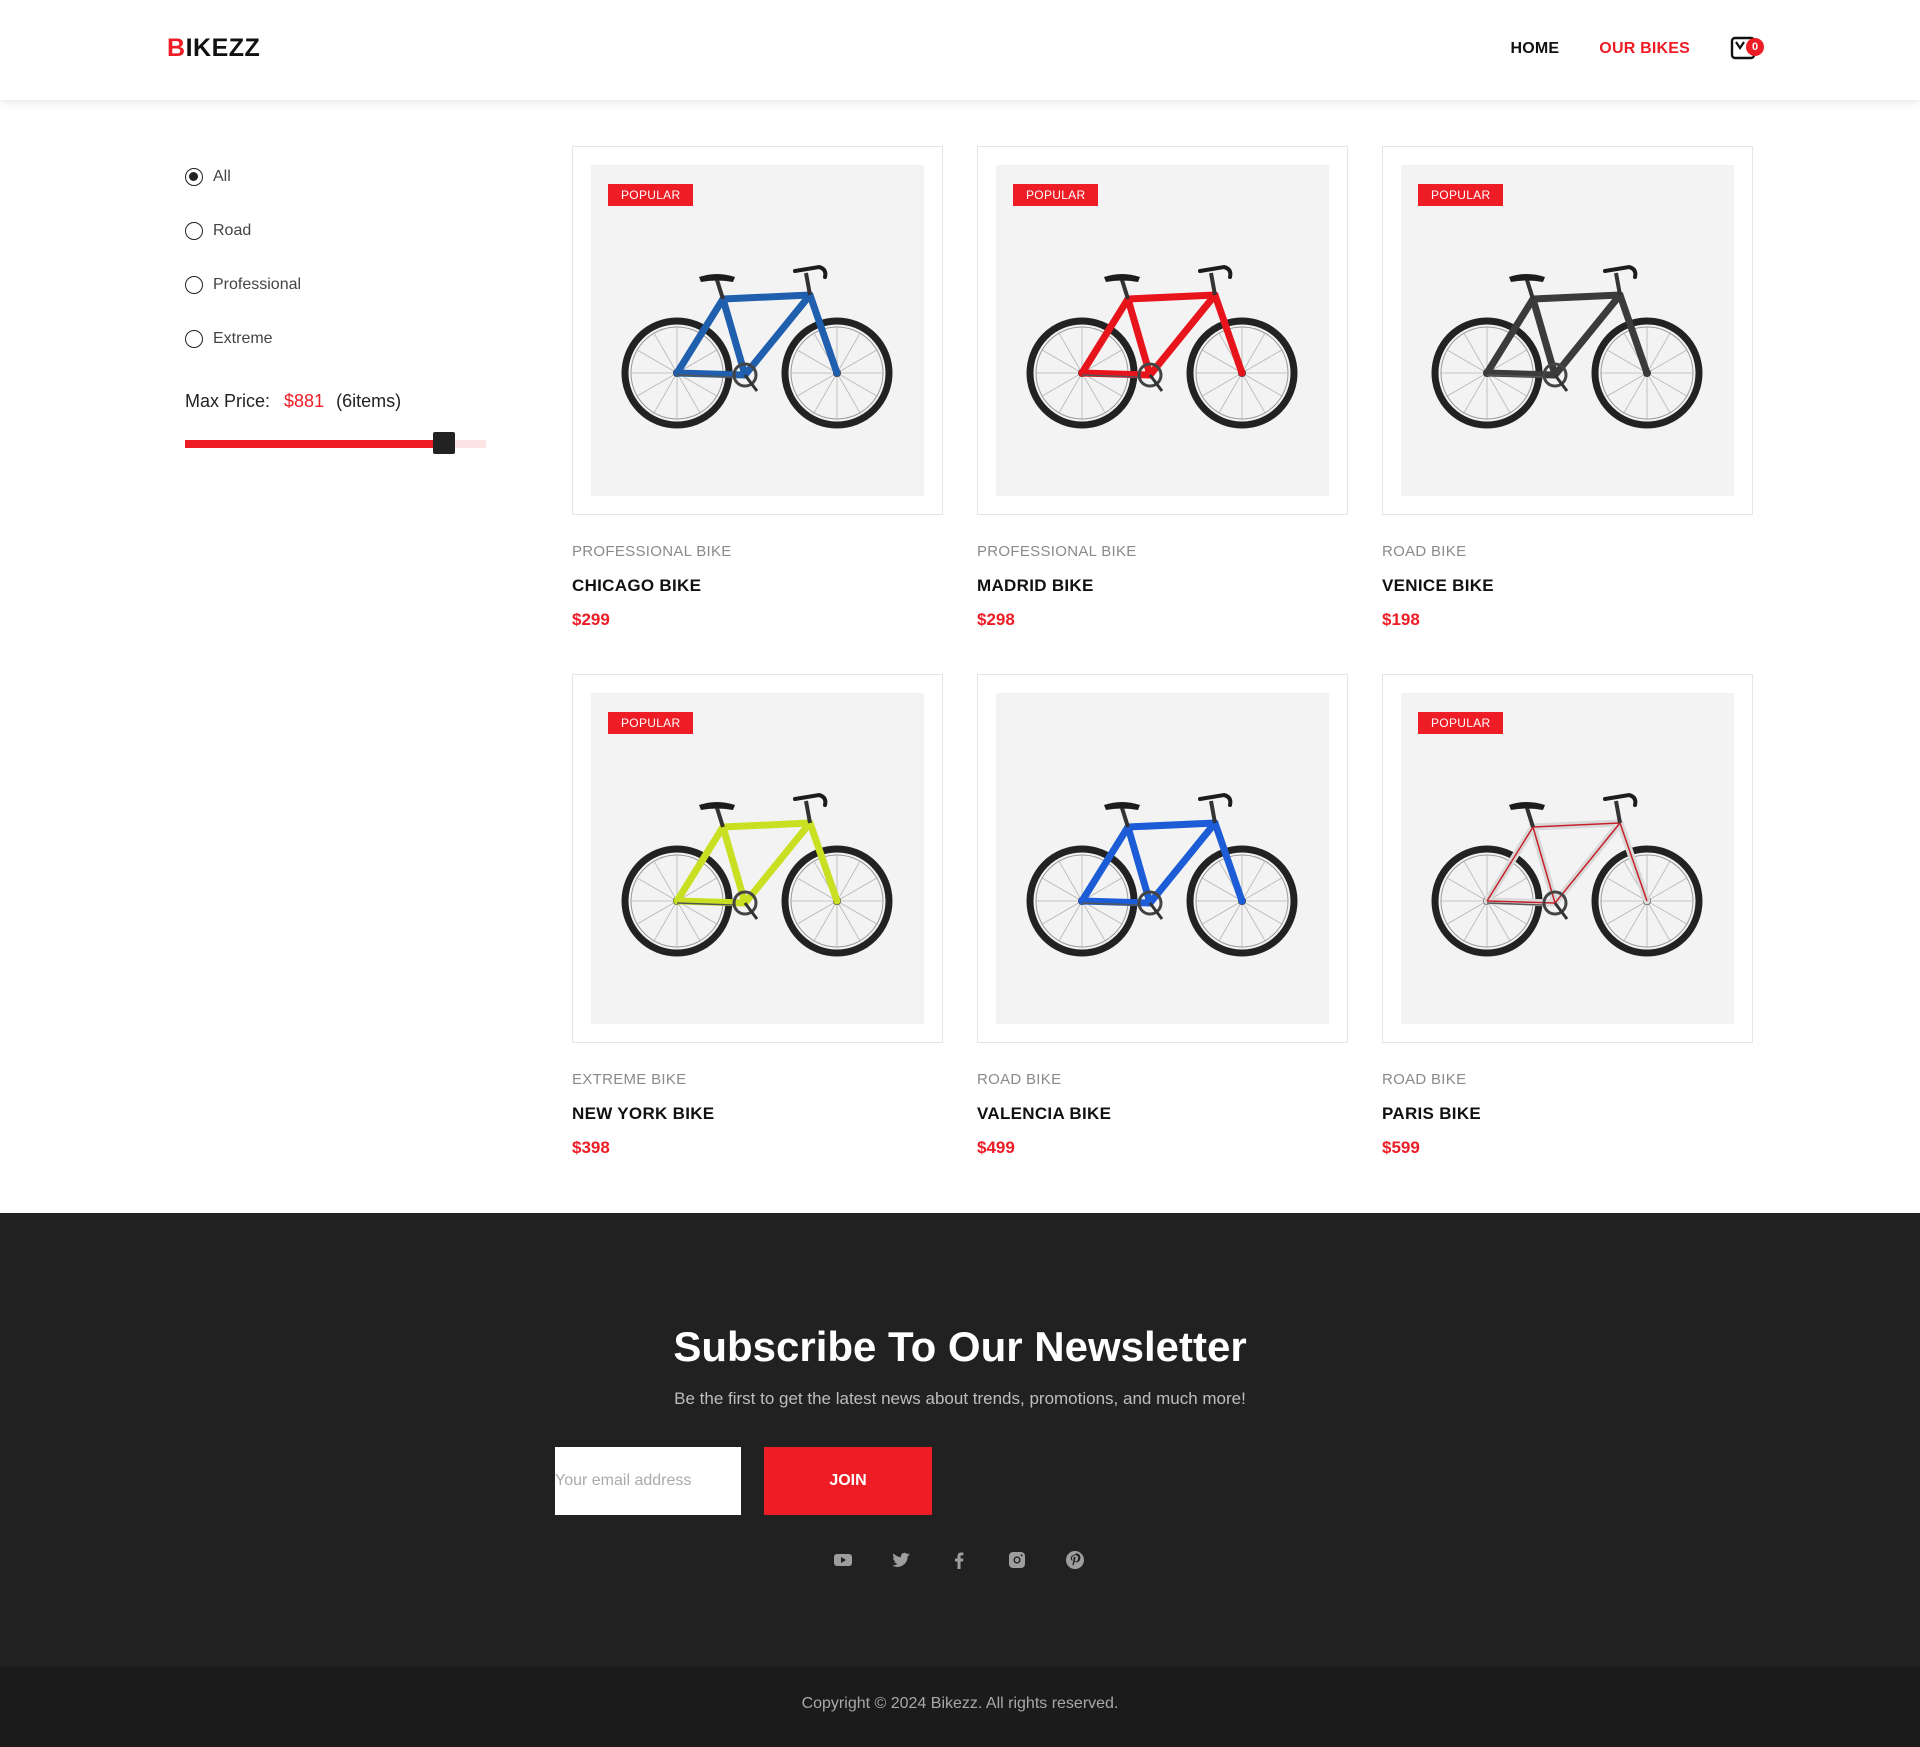 The width and height of the screenshot is (1920, 1747). What do you see at coordinates (1401, 1147) in the screenshot?
I see `product-price: $599` at bounding box center [1401, 1147].